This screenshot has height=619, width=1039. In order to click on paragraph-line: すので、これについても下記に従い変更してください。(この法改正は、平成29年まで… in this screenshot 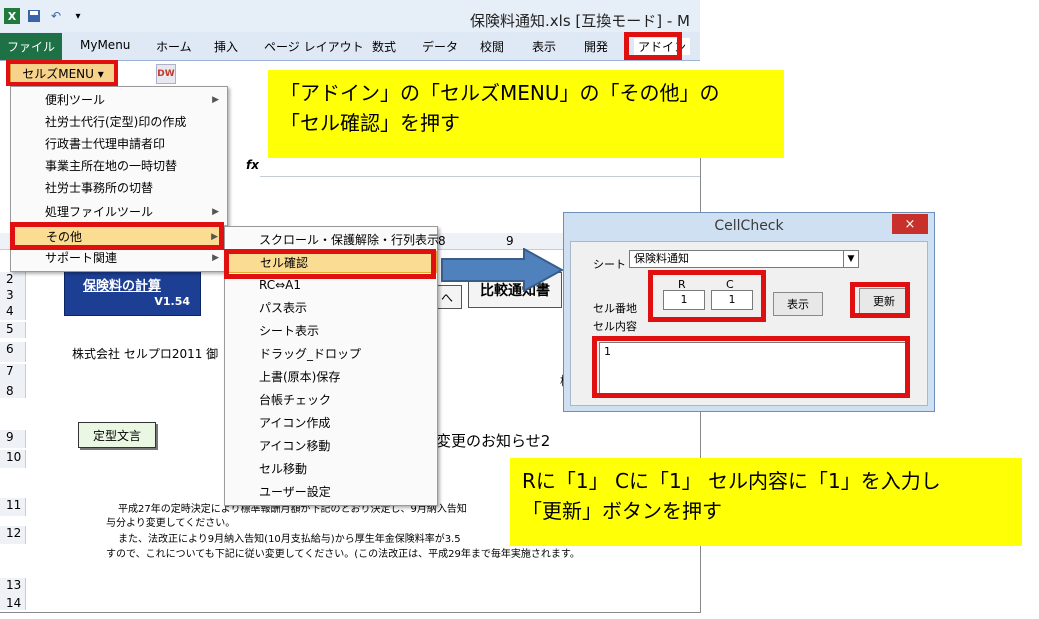, I will do `click(343, 554)`.